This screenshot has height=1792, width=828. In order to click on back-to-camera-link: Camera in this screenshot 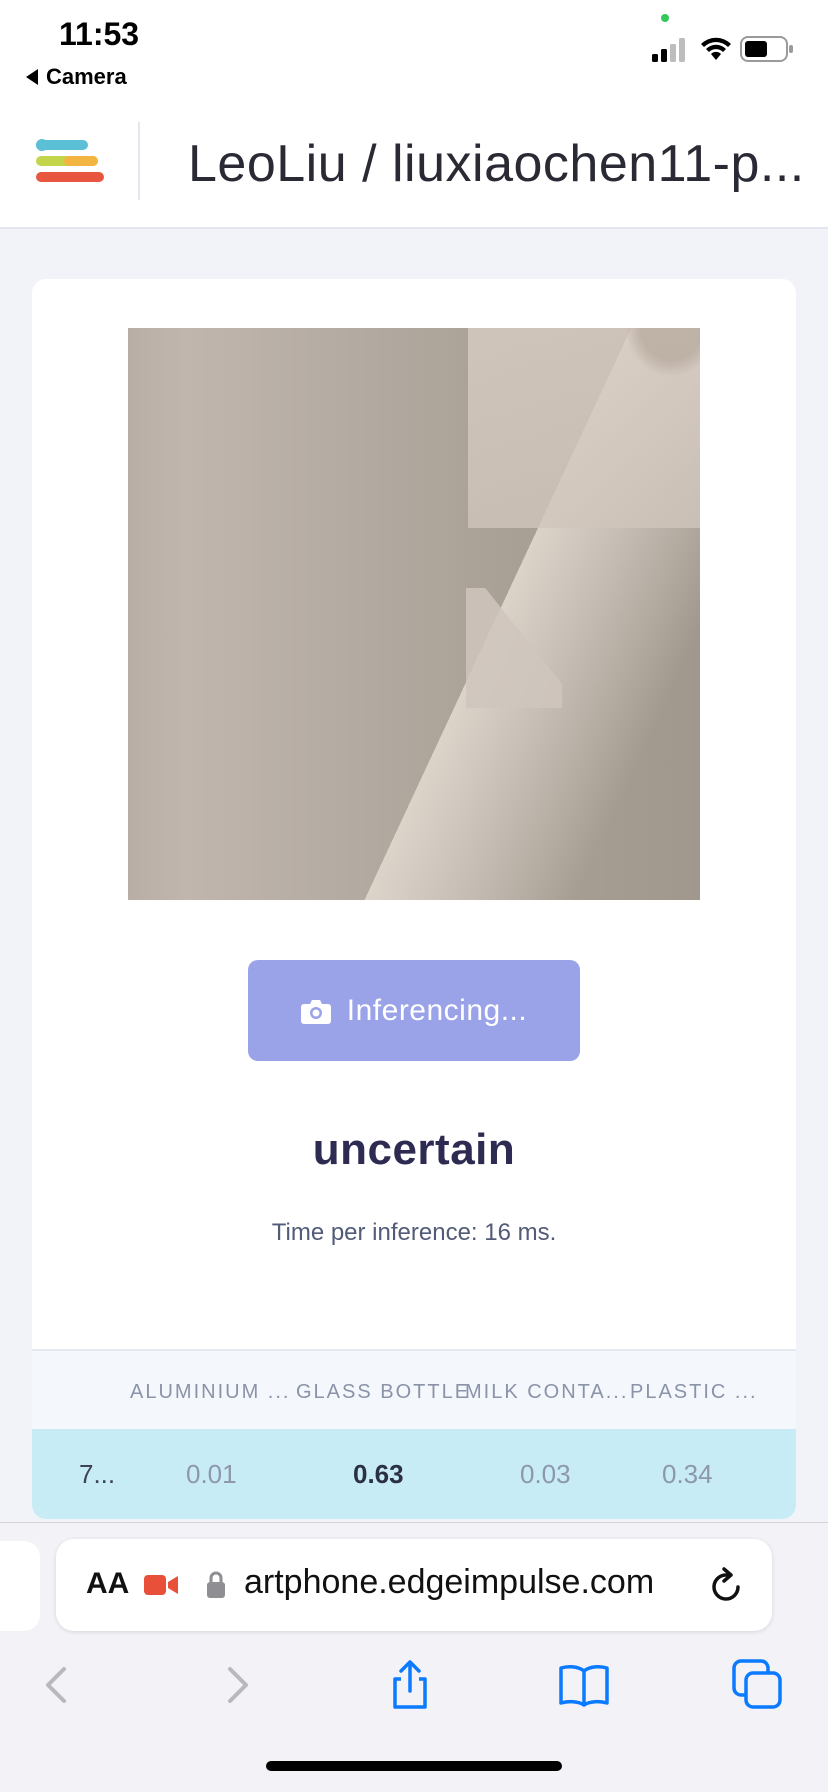, I will do `click(76, 77)`.